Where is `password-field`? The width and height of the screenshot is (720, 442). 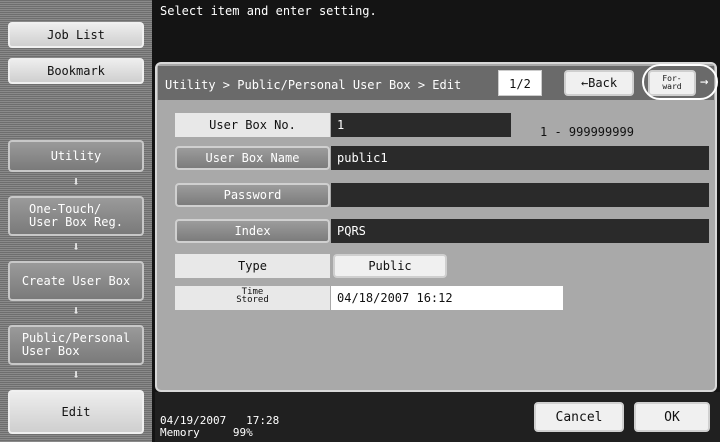
password-field is located at coordinates (520, 195).